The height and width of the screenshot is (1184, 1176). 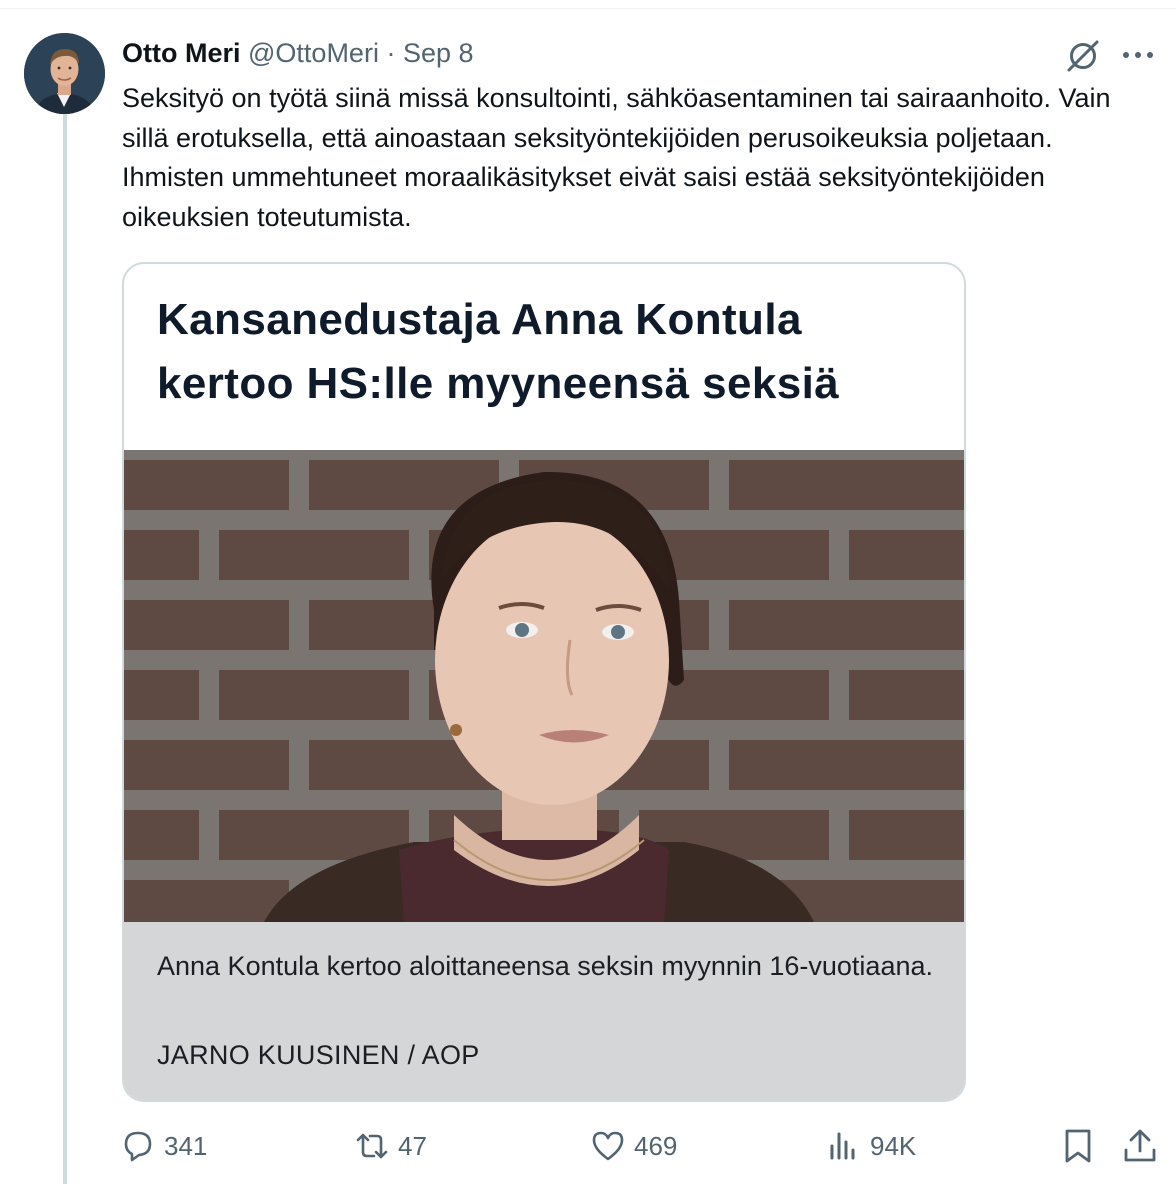 I want to click on bookmark-icon, so click(x=1078, y=1146).